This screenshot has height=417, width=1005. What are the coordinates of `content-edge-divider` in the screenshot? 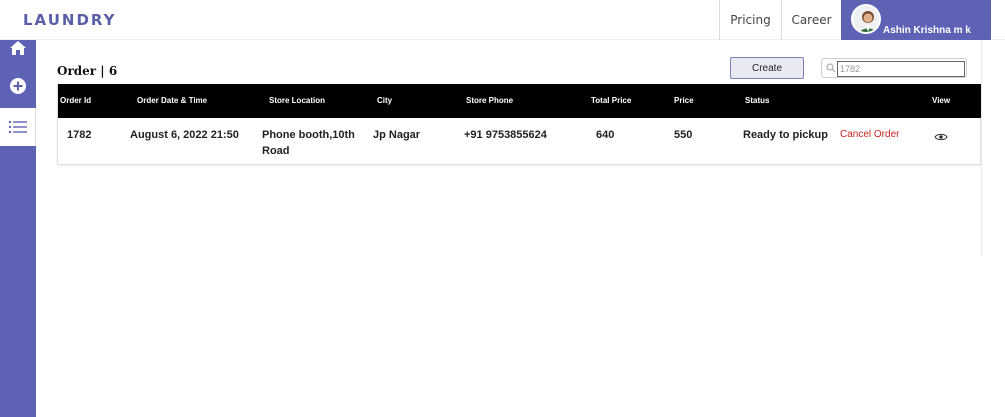 It's located at (981, 148).